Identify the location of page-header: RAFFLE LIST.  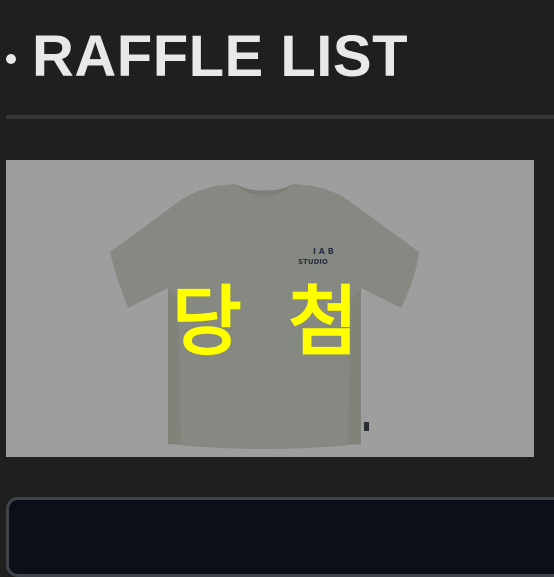
(207, 57).